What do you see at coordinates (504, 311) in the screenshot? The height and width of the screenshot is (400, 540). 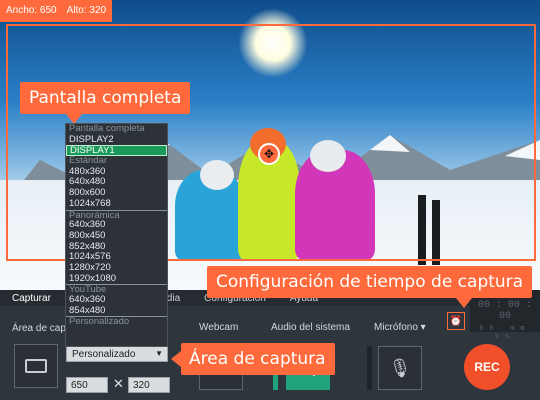 I see `timer-value: 00 : 00 : 00` at bounding box center [504, 311].